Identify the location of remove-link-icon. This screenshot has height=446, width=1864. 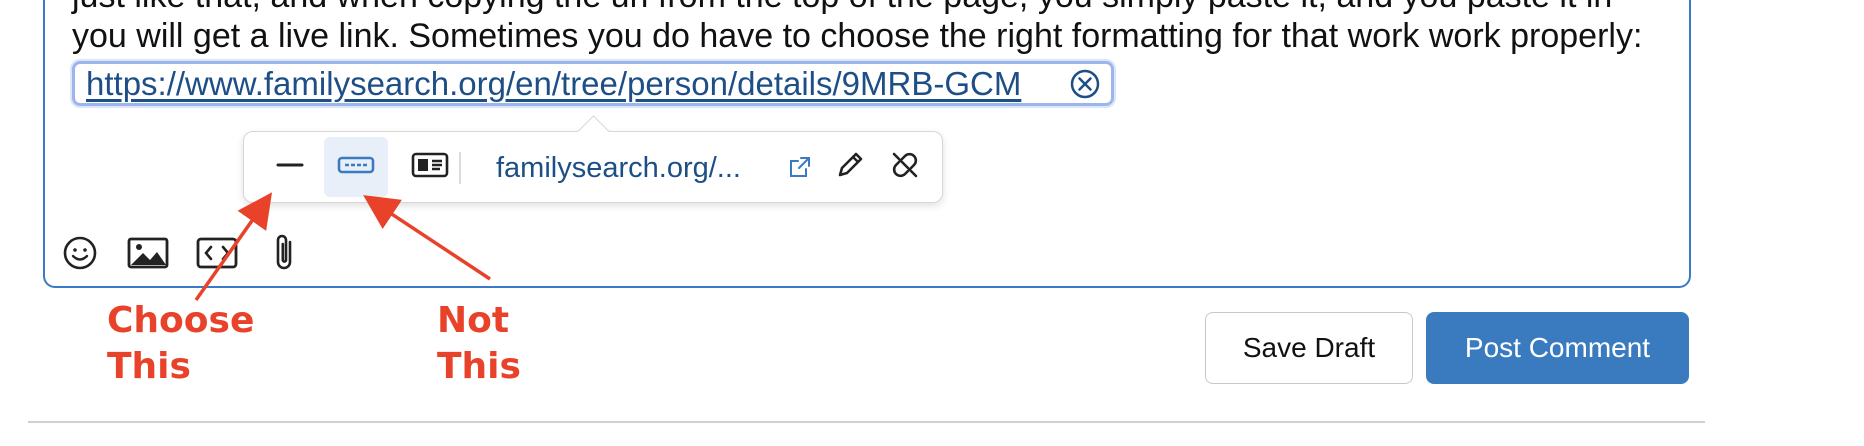
(1085, 84).